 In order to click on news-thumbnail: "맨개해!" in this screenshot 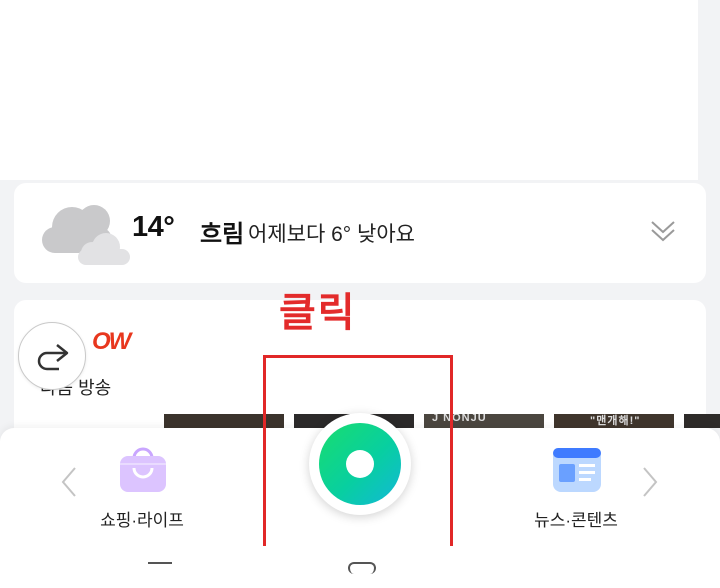, I will do `click(614, 421)`.